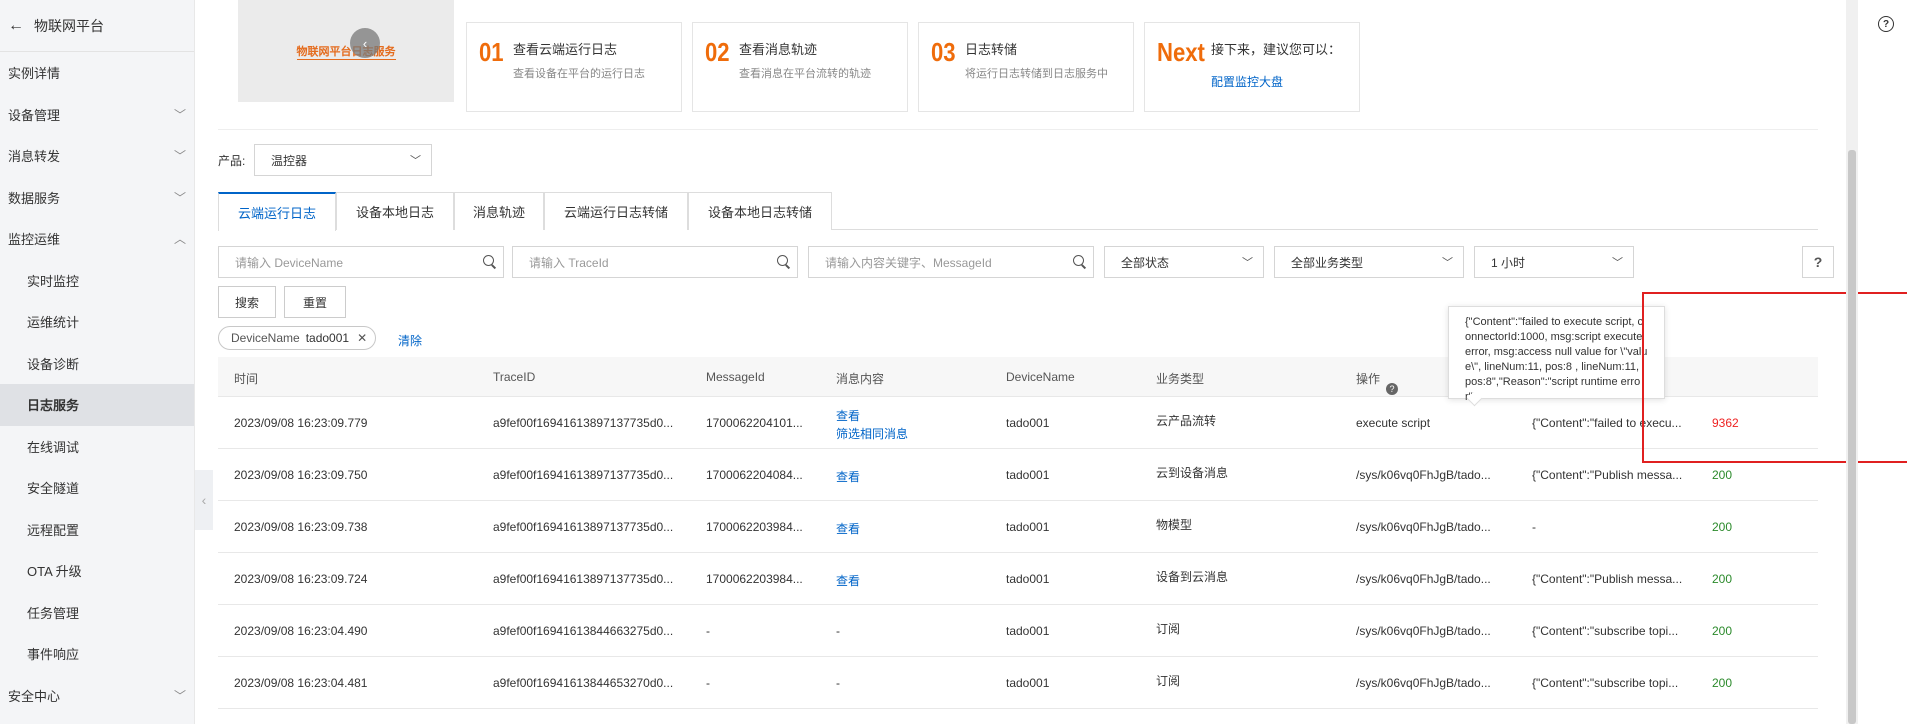  What do you see at coordinates (97, 530) in the screenshot?
I see `sidebar-item: 远程配置` at bounding box center [97, 530].